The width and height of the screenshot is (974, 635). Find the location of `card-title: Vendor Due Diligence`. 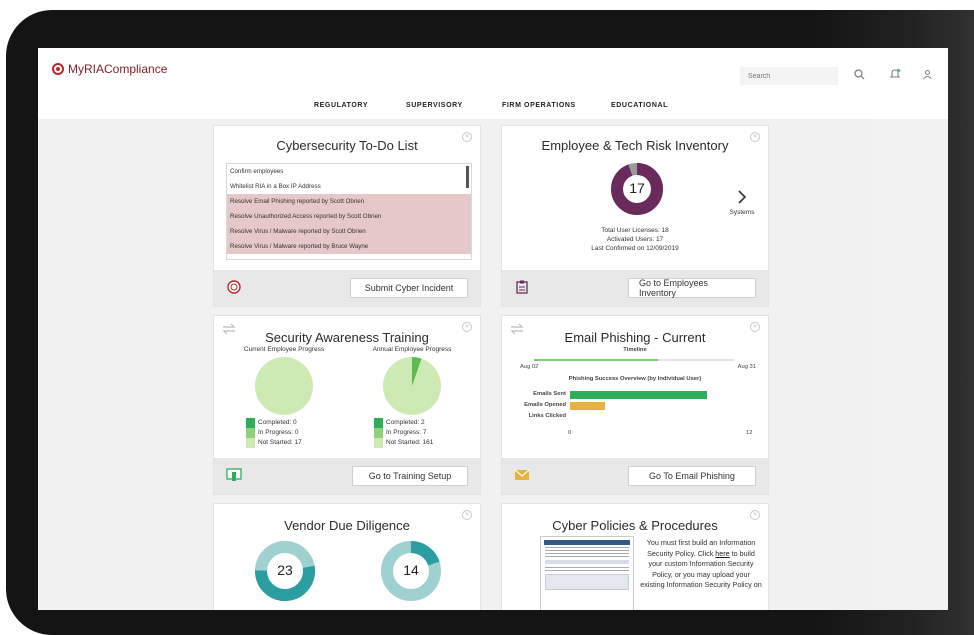

card-title: Vendor Due Diligence is located at coordinates (347, 525).